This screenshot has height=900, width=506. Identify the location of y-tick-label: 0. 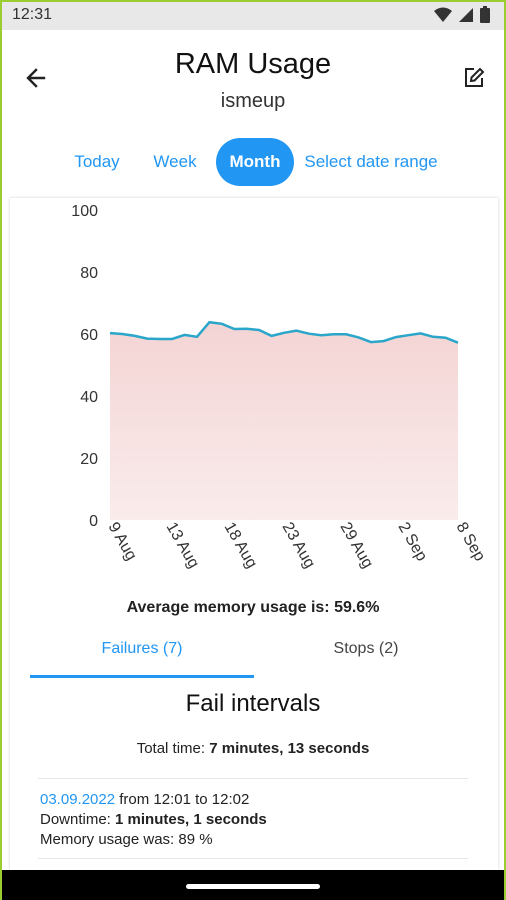
(93, 521).